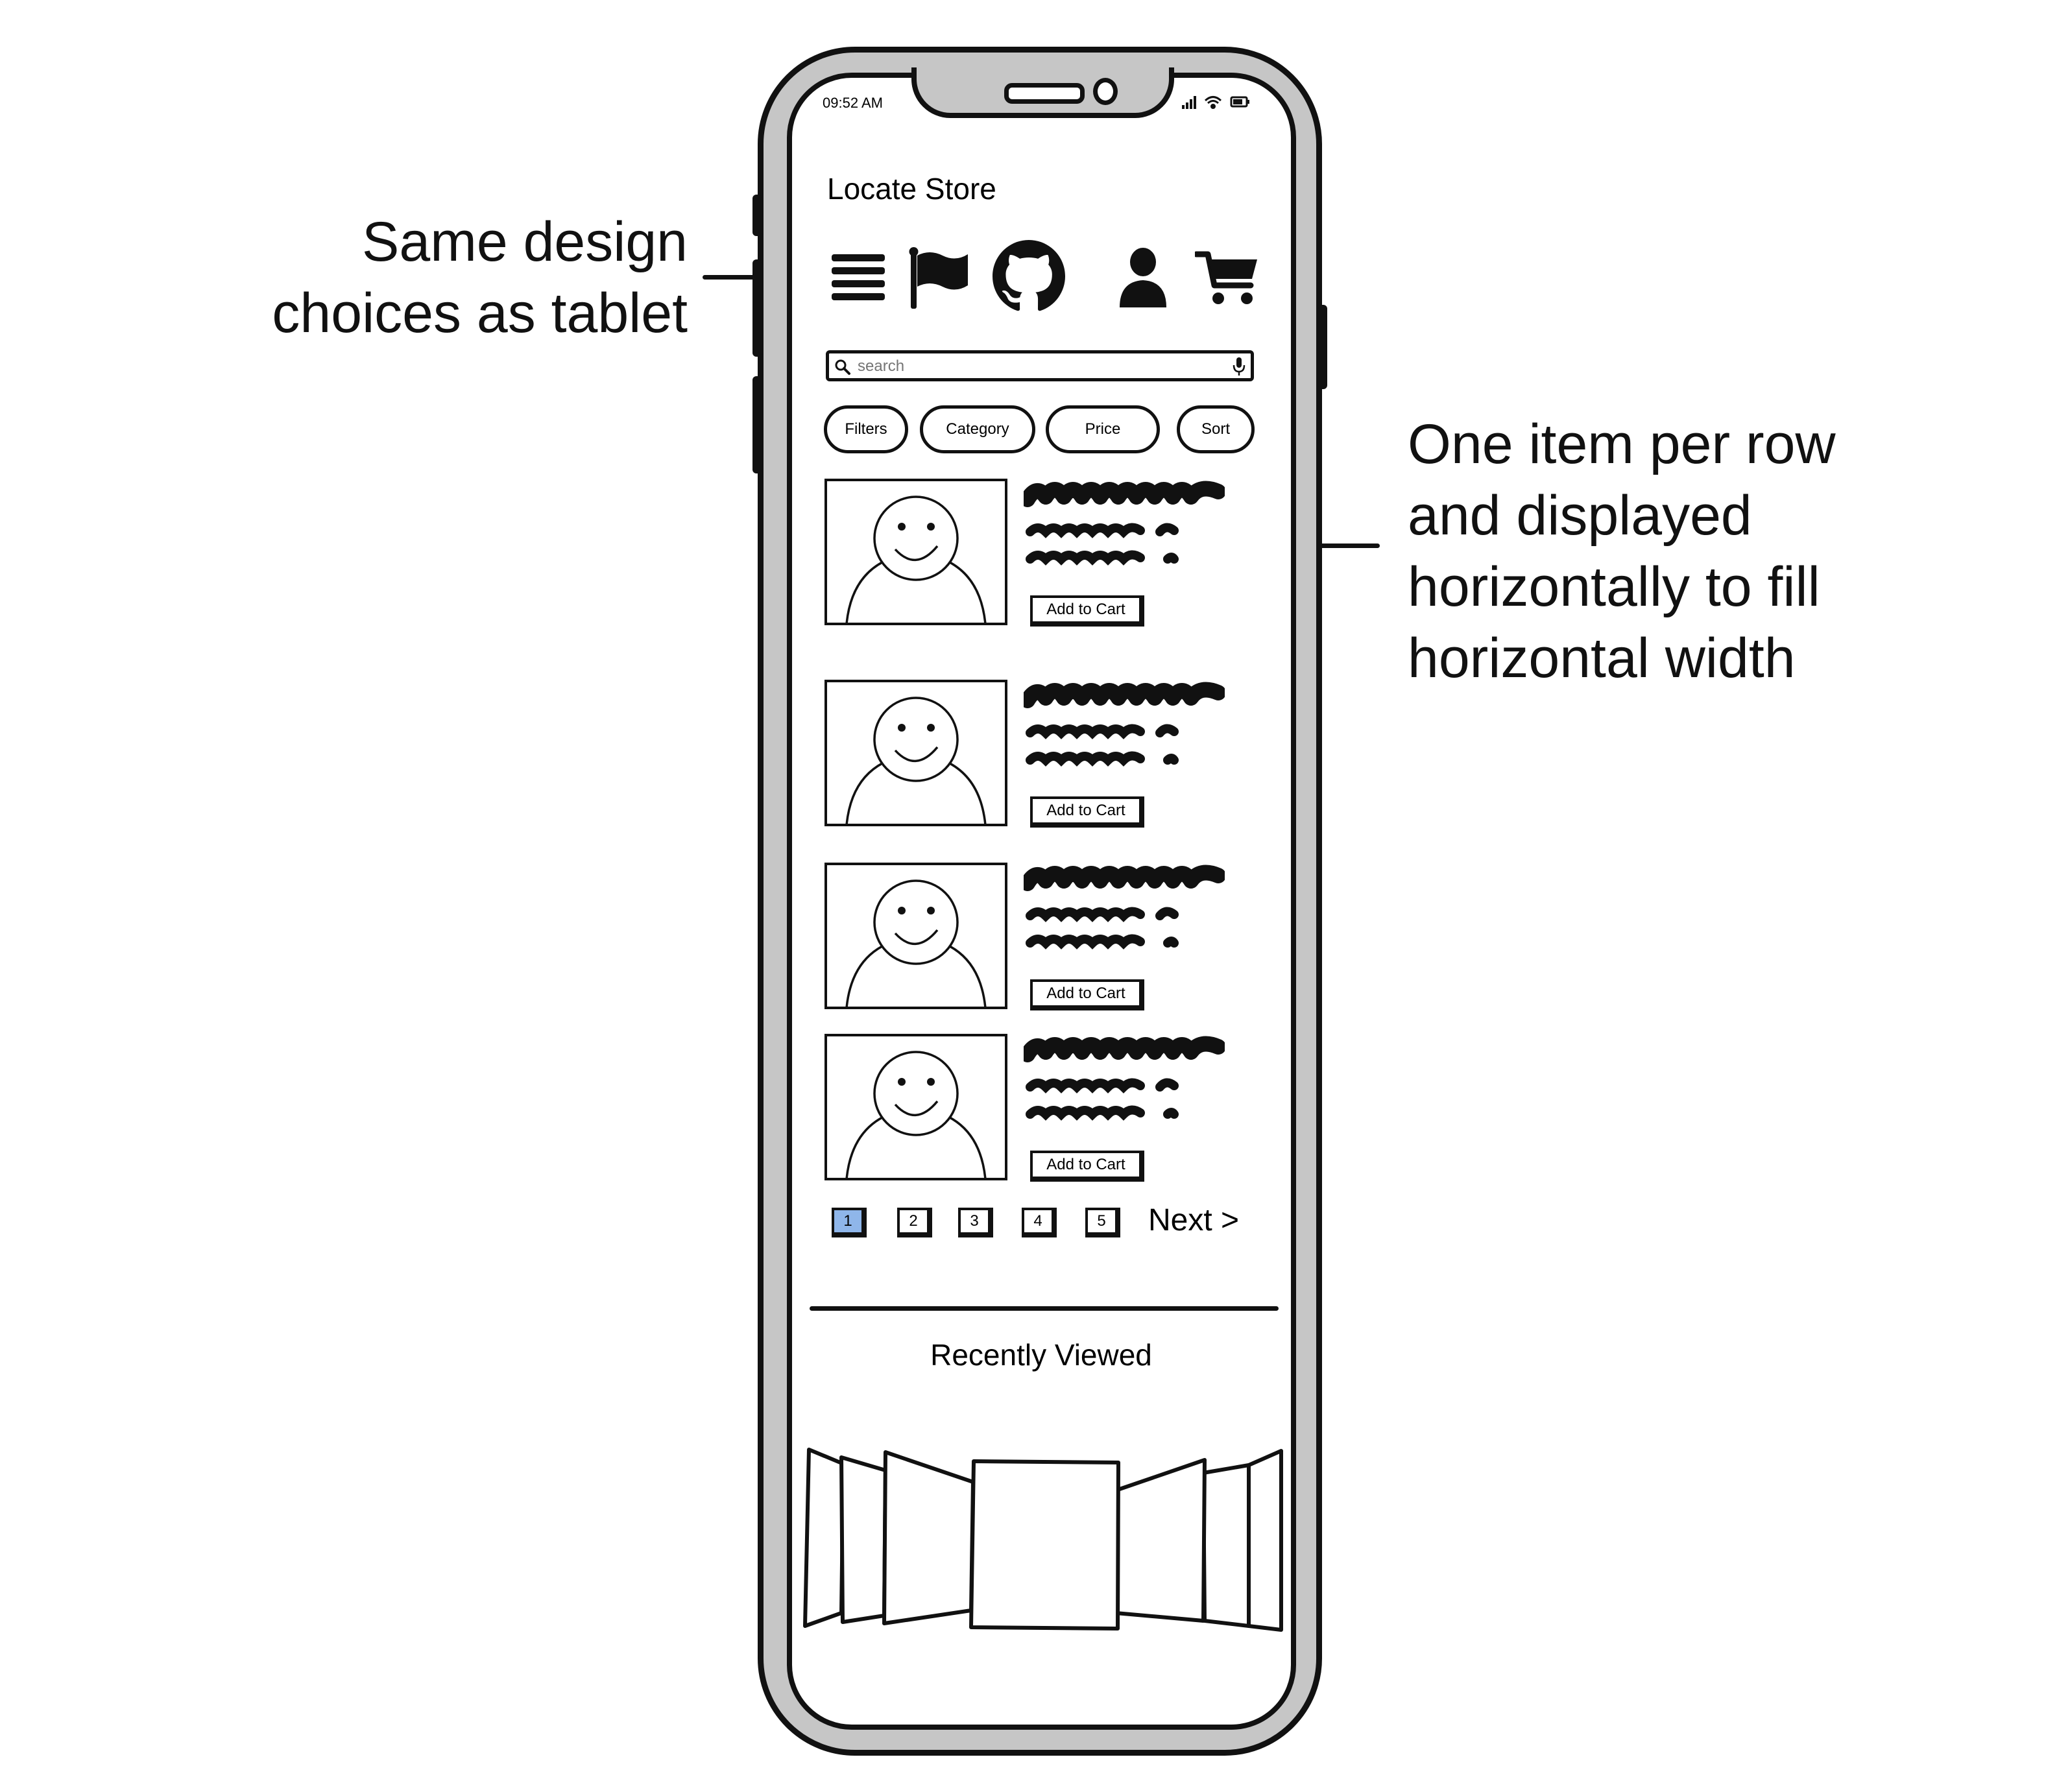  What do you see at coordinates (1193, 1220) in the screenshot?
I see `next-page-link: Next >` at bounding box center [1193, 1220].